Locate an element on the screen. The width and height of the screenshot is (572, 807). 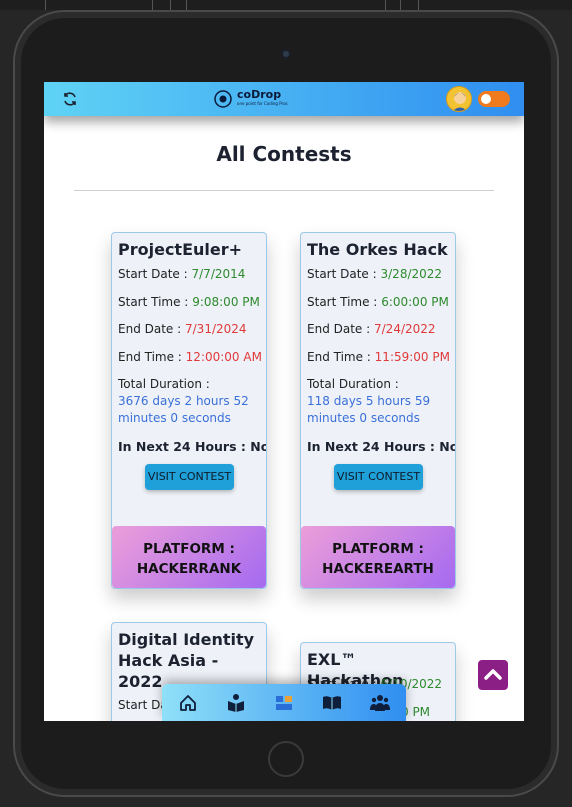
end-date-value: 7/31/2024 is located at coordinates (216, 329).